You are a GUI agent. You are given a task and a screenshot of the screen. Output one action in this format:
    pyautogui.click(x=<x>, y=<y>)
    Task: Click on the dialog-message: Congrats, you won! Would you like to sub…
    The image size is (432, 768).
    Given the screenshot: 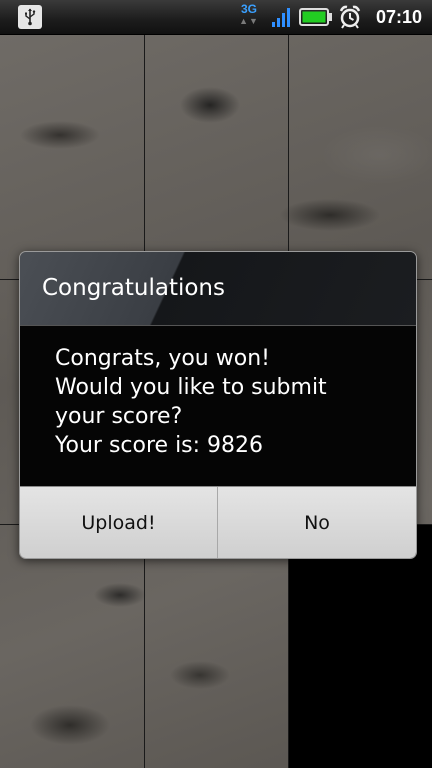 What is the action you would take?
    pyautogui.click(x=230, y=402)
    